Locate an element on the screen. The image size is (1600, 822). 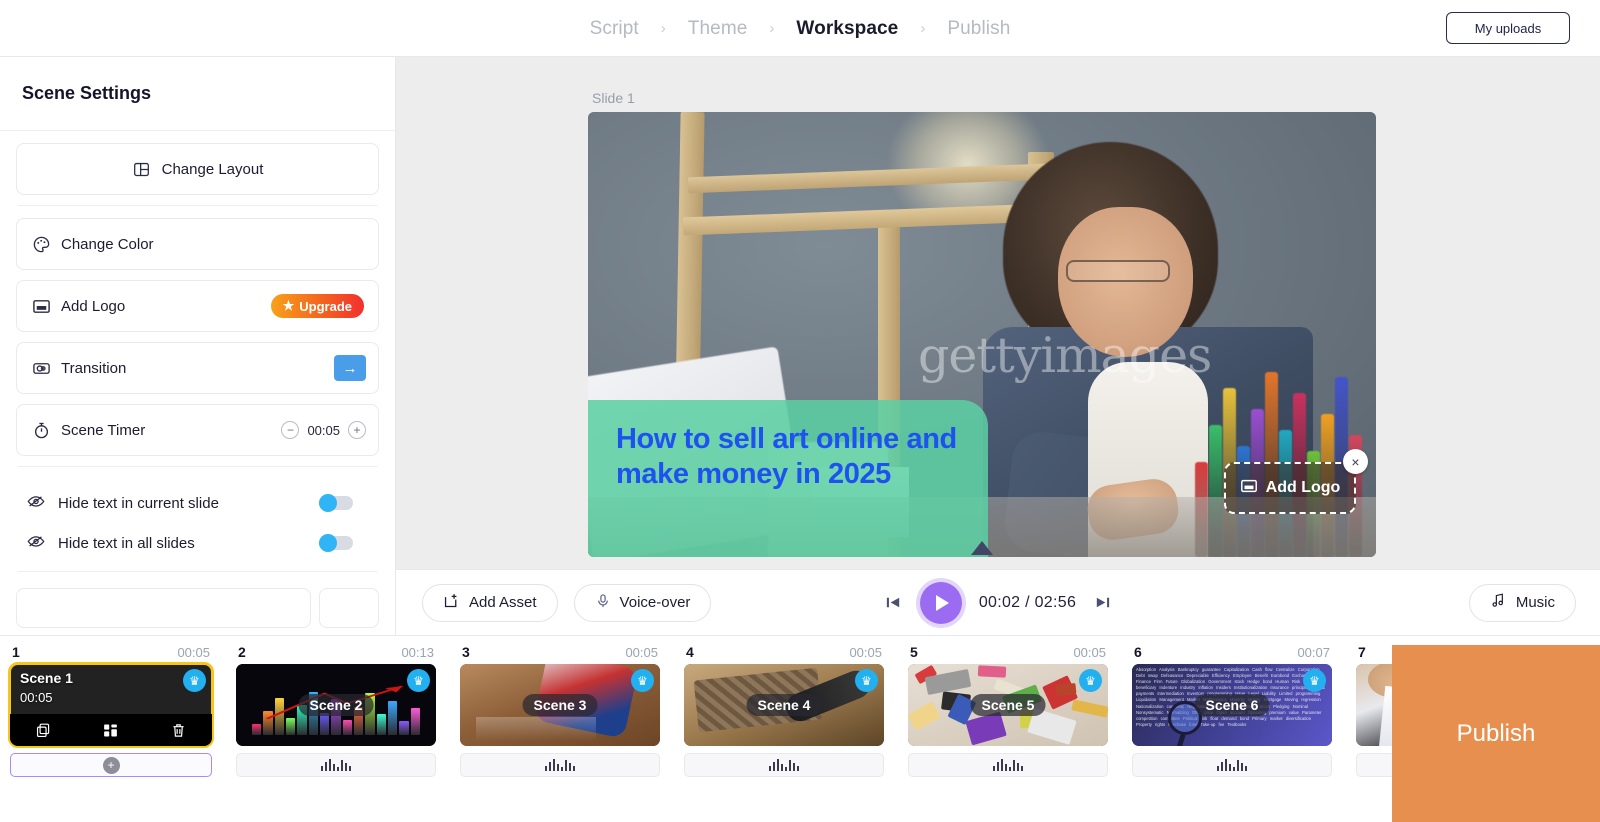
caption-resize-handle is located at coordinates (982, 548).